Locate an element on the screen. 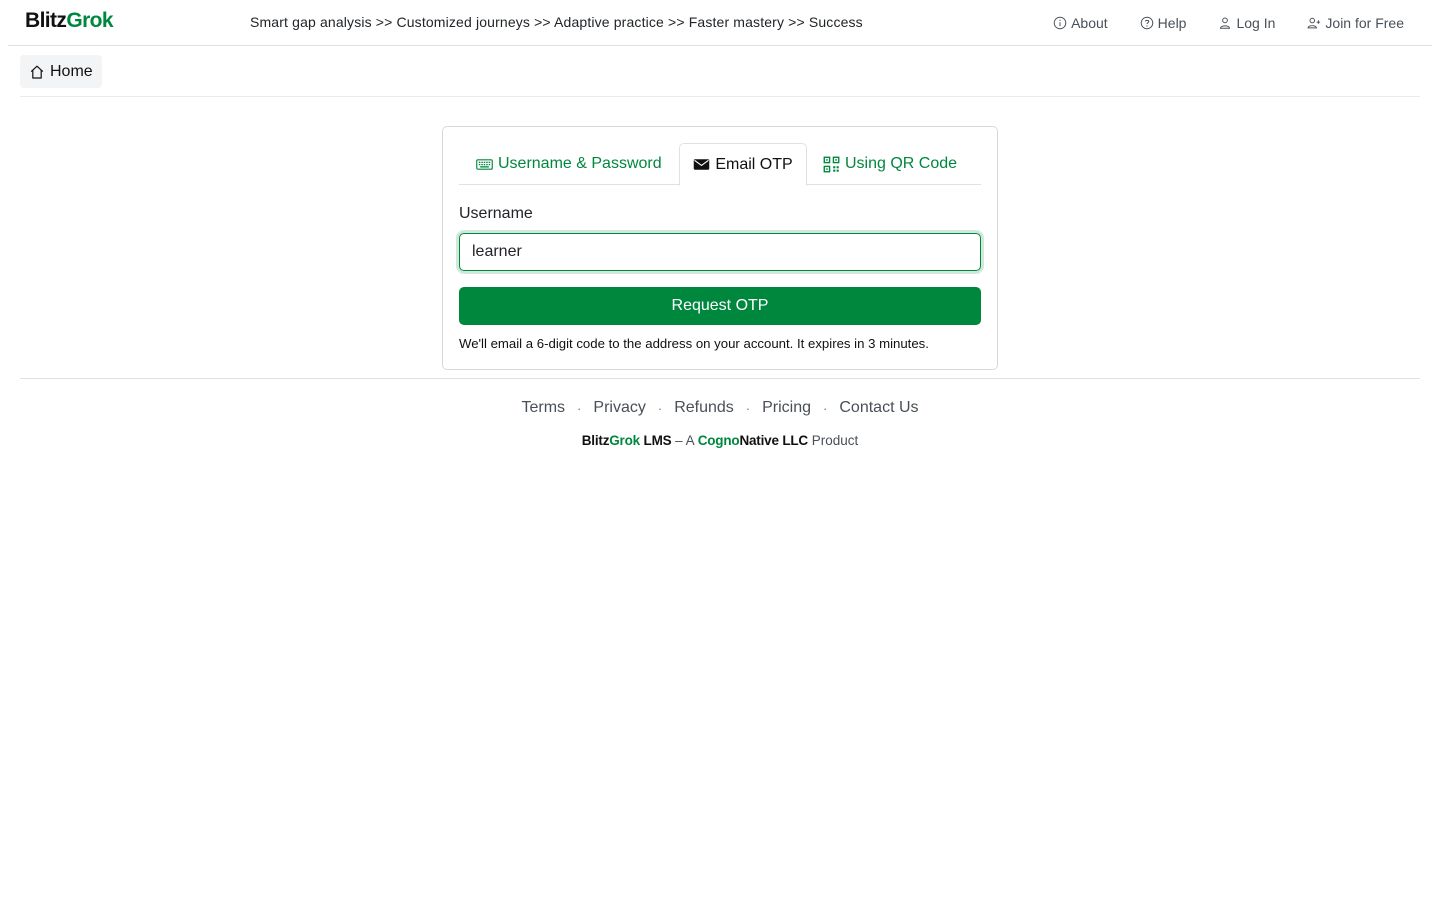 This screenshot has height=900, width=1440. username-label: Username is located at coordinates (496, 213).